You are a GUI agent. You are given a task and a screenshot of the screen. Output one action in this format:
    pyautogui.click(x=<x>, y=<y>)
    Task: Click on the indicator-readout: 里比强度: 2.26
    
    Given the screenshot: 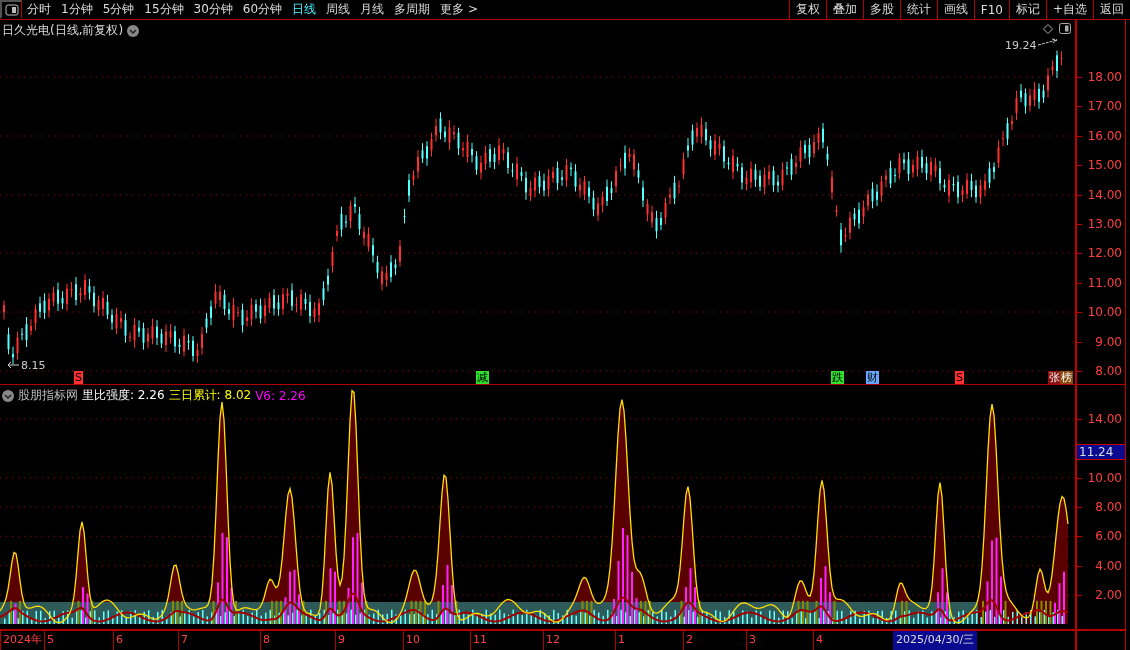 What is the action you would take?
    pyautogui.click(x=123, y=395)
    